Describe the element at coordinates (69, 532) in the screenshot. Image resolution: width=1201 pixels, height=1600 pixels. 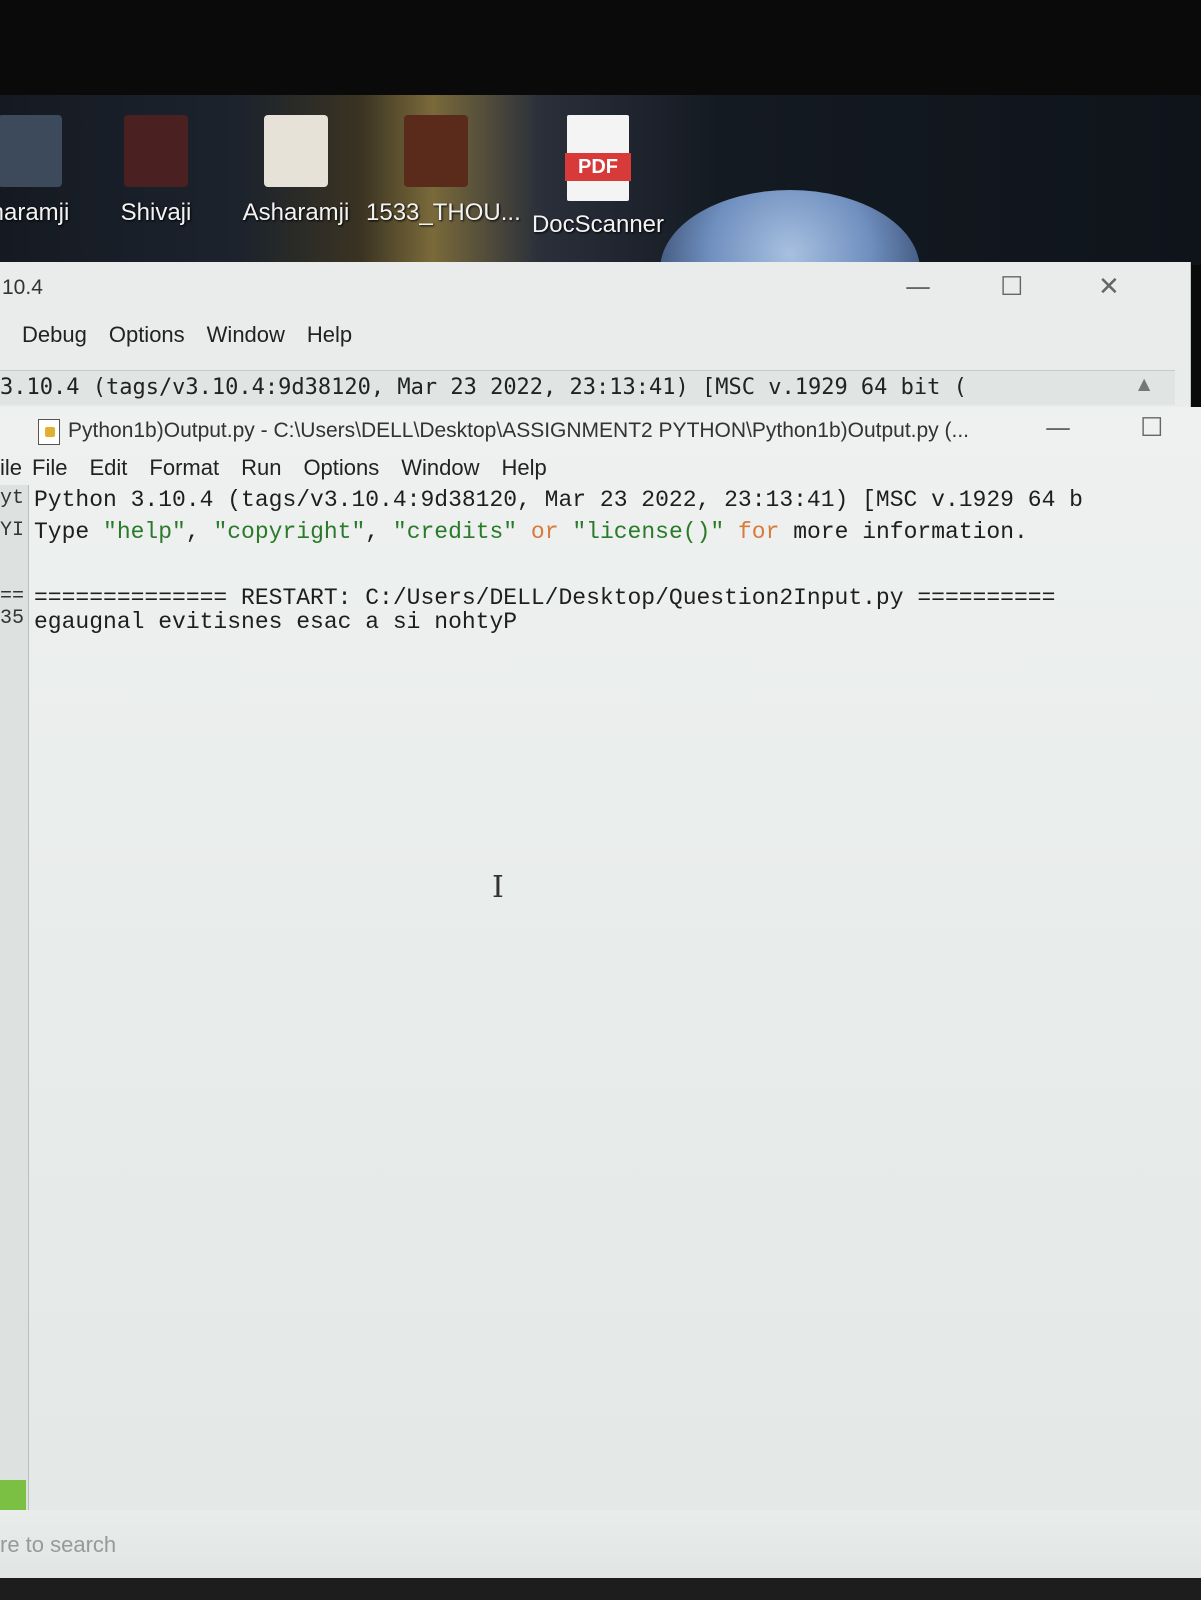
I see `info-text: Type` at that location.